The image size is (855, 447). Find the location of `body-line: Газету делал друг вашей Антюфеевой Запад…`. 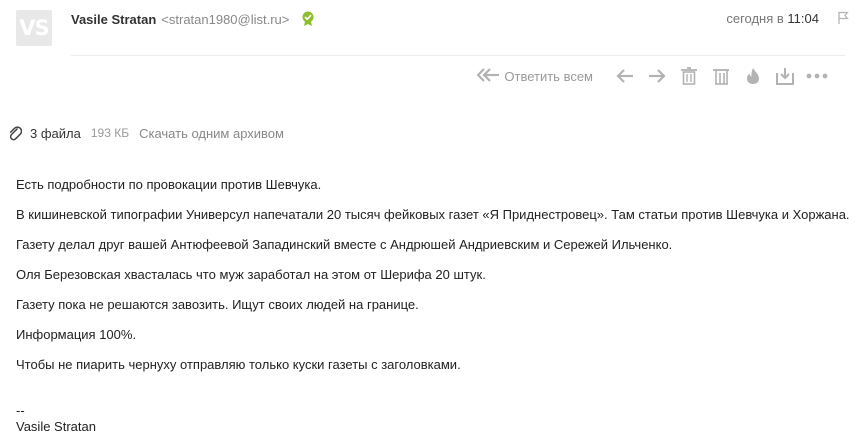

body-line: Газету делал друг вашей Антюфеевой Запад… is located at coordinates (344, 244).